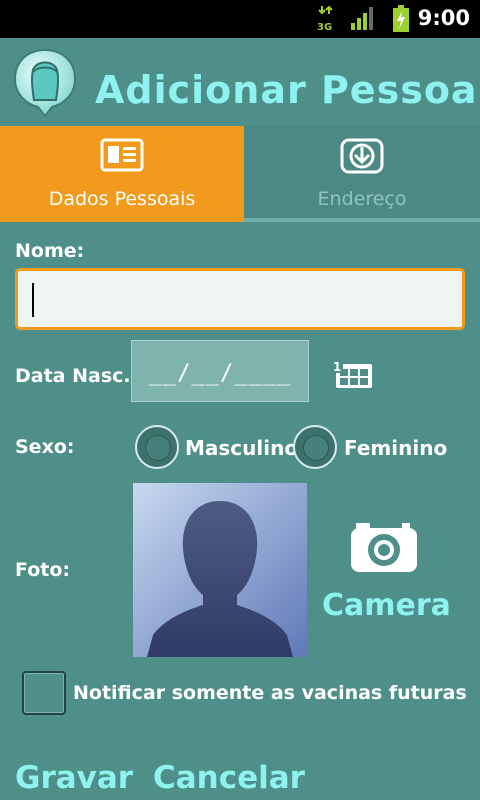  Describe the element at coordinates (240, 19) in the screenshot. I see `status-bar: 3G 9:00` at that location.